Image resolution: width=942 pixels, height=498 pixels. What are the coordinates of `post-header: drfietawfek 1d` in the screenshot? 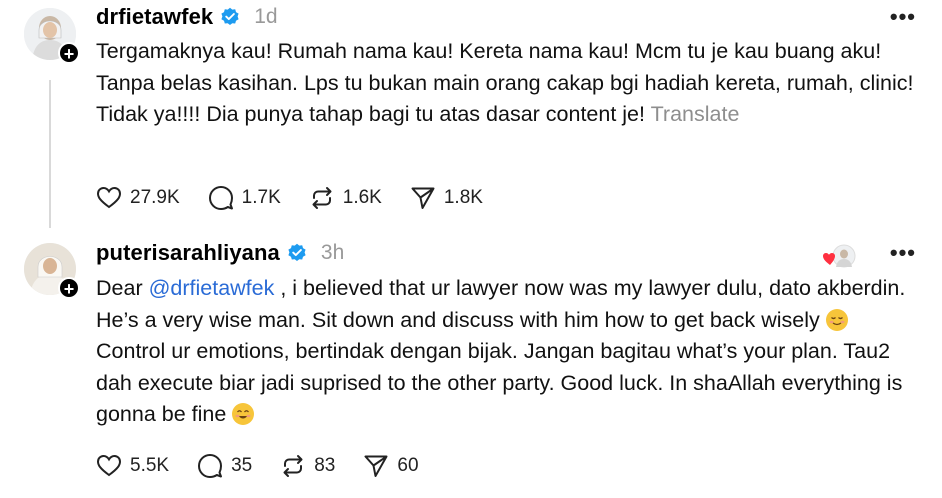 It's located at (187, 17).